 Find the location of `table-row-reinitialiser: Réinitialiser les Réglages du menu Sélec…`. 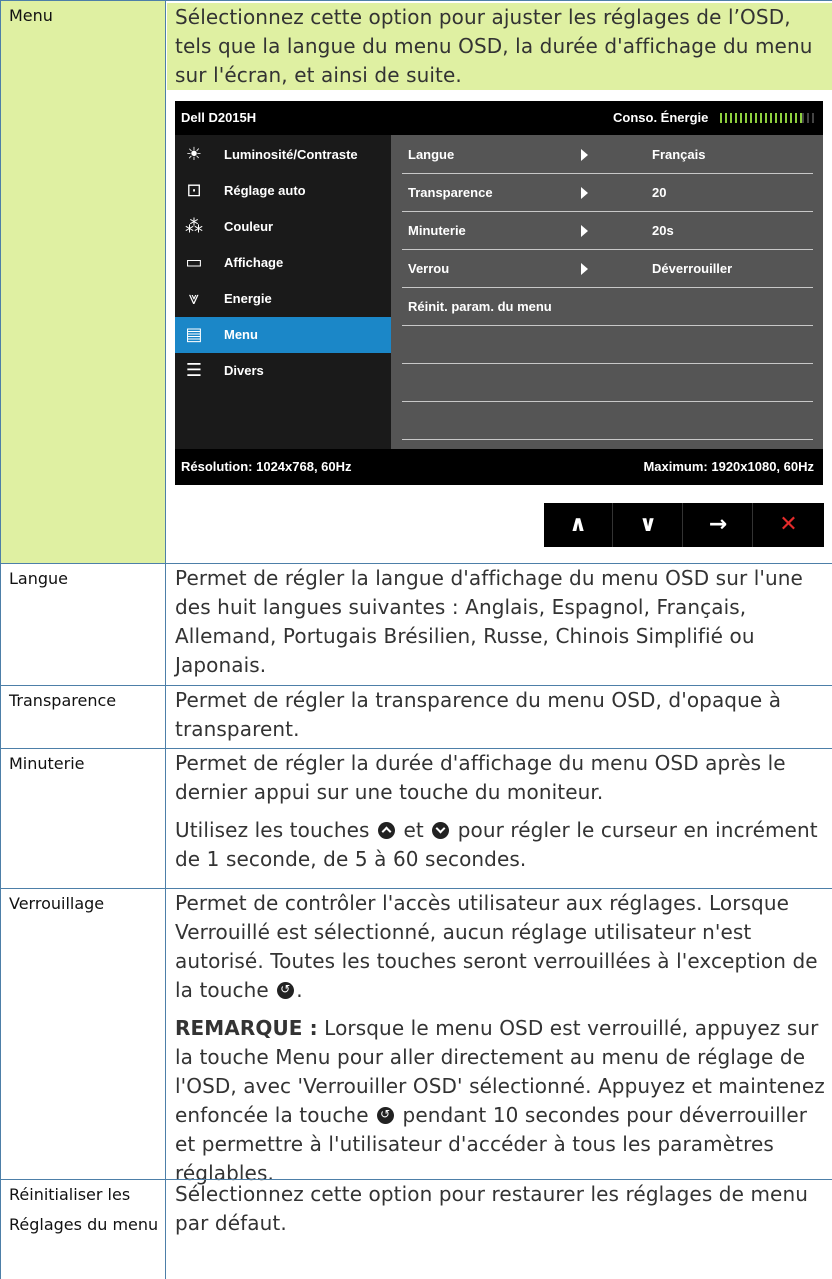

table-row-reinitialiser: Réinitialiser les Réglages du menu Sélec… is located at coordinates (416, 1229).